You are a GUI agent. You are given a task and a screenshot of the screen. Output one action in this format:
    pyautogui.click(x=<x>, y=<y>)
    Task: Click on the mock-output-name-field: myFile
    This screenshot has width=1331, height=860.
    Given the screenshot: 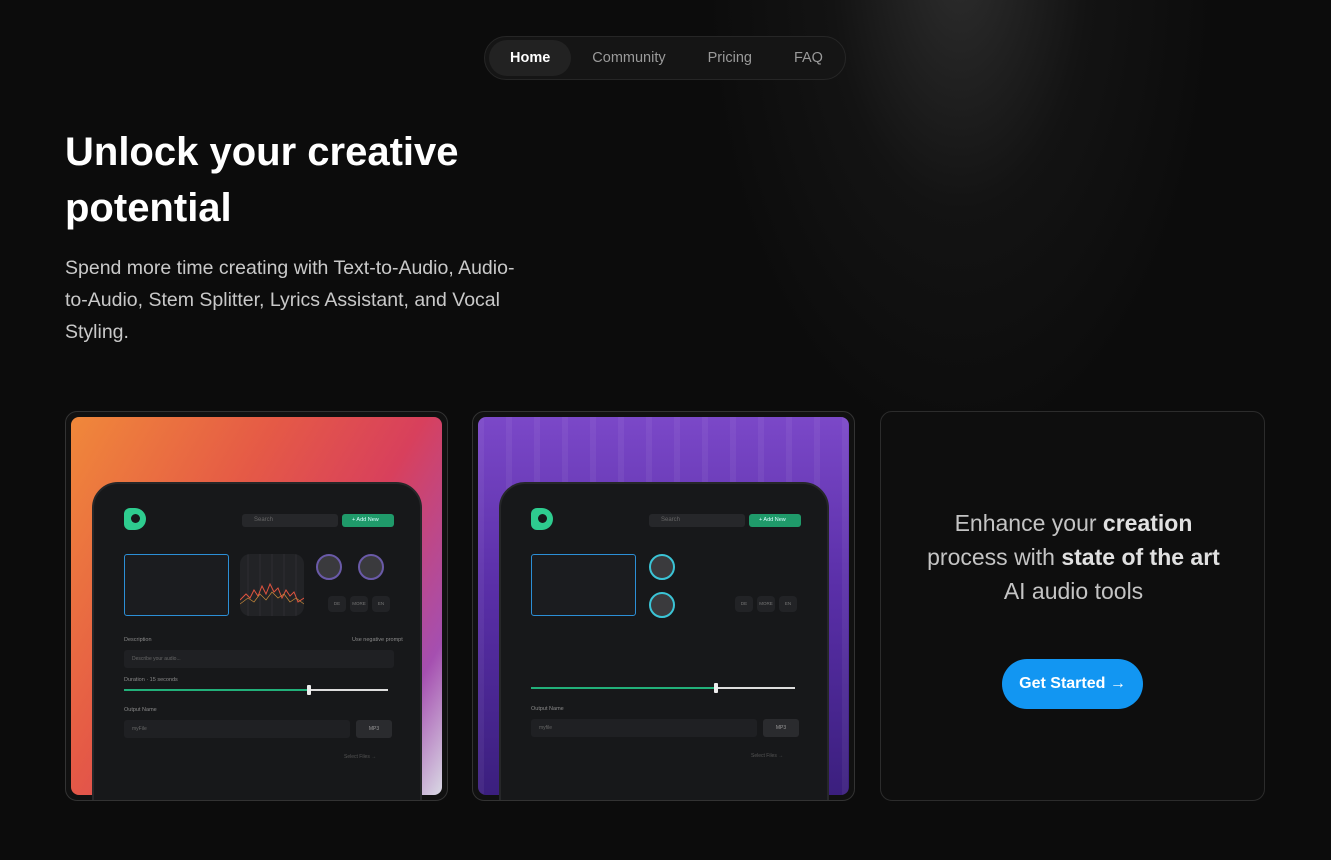 What is the action you would take?
    pyautogui.click(x=237, y=729)
    